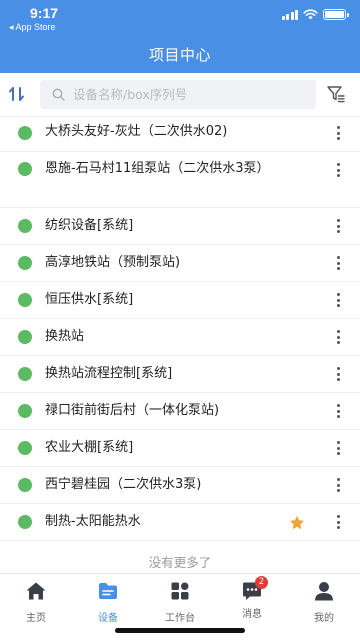  What do you see at coordinates (252, 614) in the screenshot?
I see `tab-label: 消息` at bounding box center [252, 614].